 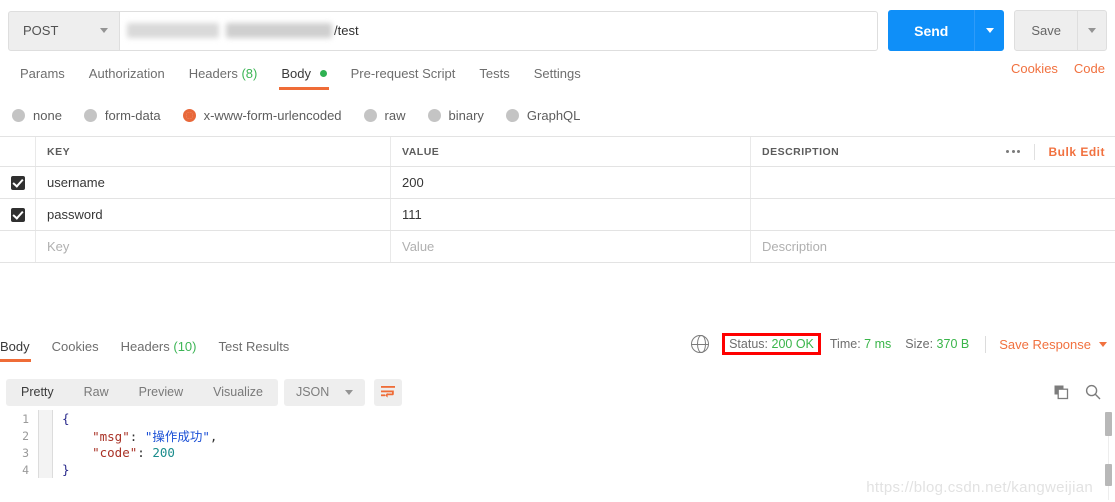 I want to click on new-key-input: Key, so click(x=213, y=246).